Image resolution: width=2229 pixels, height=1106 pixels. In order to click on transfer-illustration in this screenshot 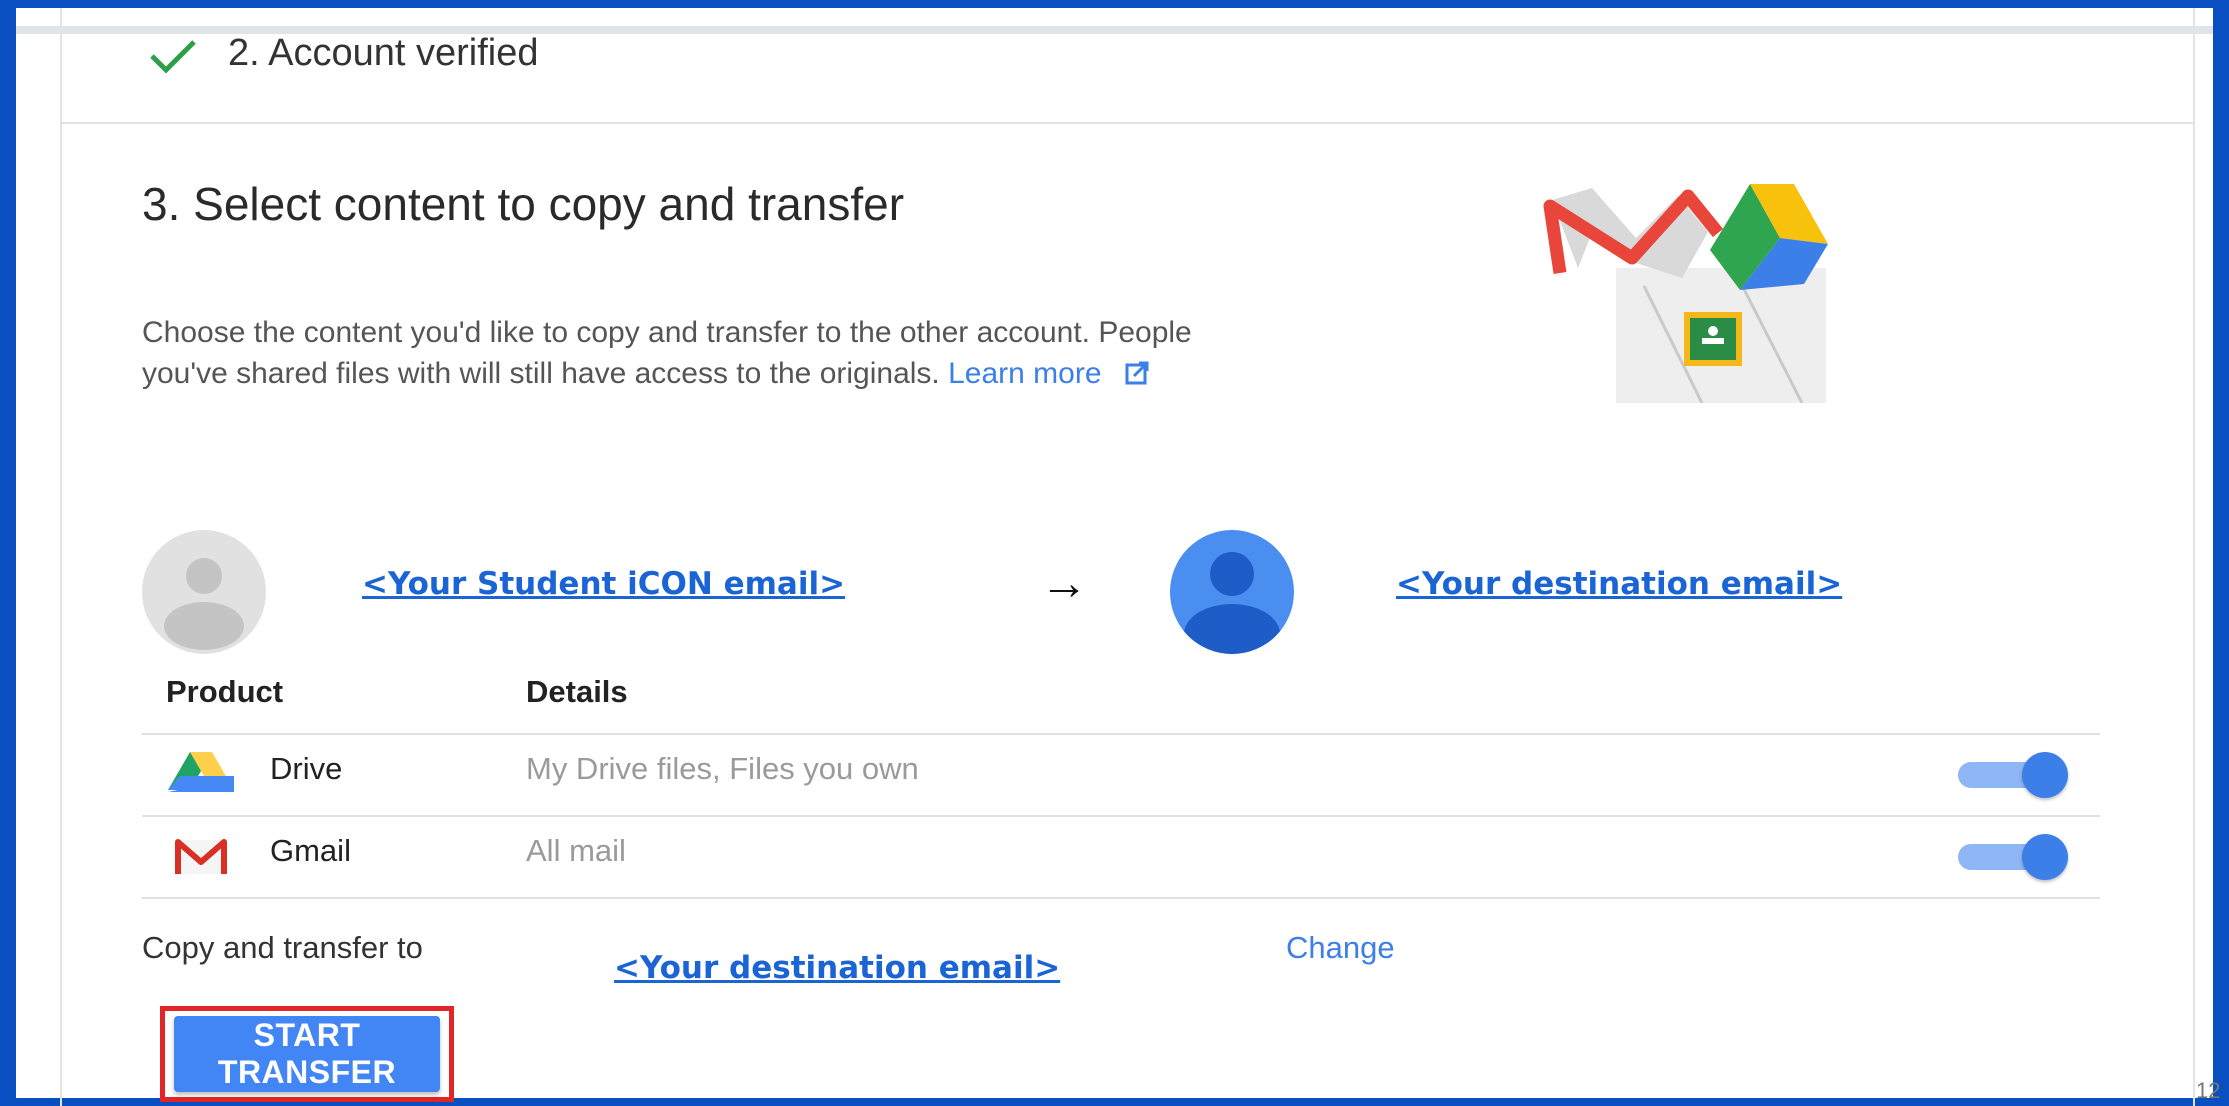, I will do `click(1685, 293)`.